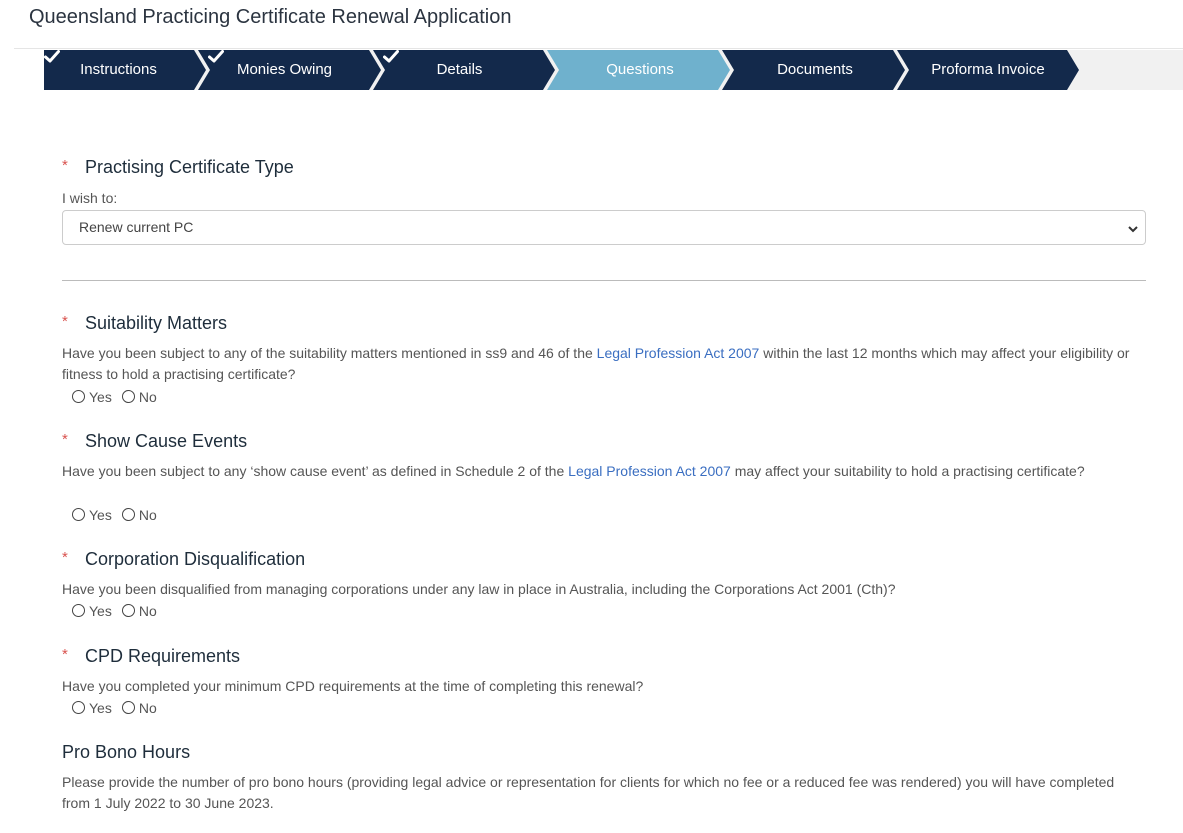 This screenshot has width=1183, height=833. What do you see at coordinates (92, 708) in the screenshot?
I see `cpd-yes-radio: Yes` at bounding box center [92, 708].